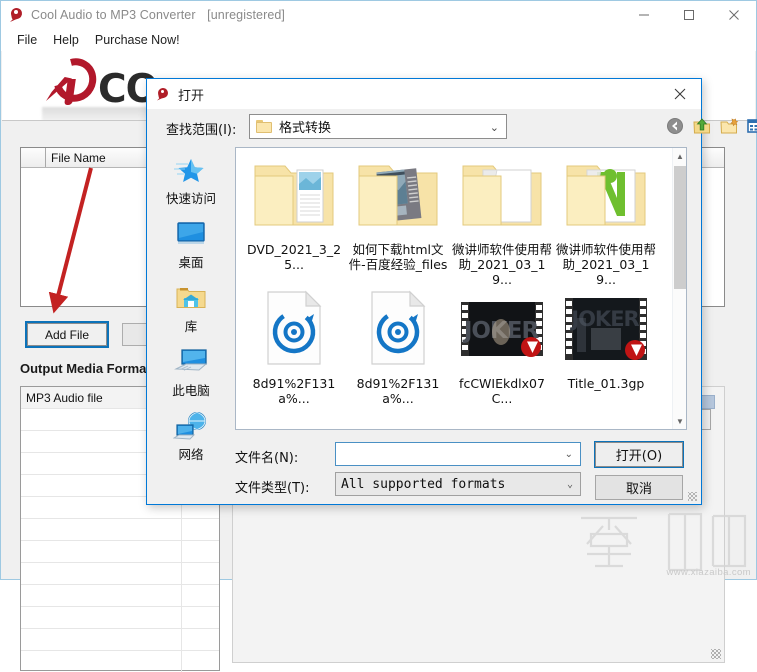  Describe the element at coordinates (458, 454) in the screenshot. I see `filename-input: ⌄` at that location.